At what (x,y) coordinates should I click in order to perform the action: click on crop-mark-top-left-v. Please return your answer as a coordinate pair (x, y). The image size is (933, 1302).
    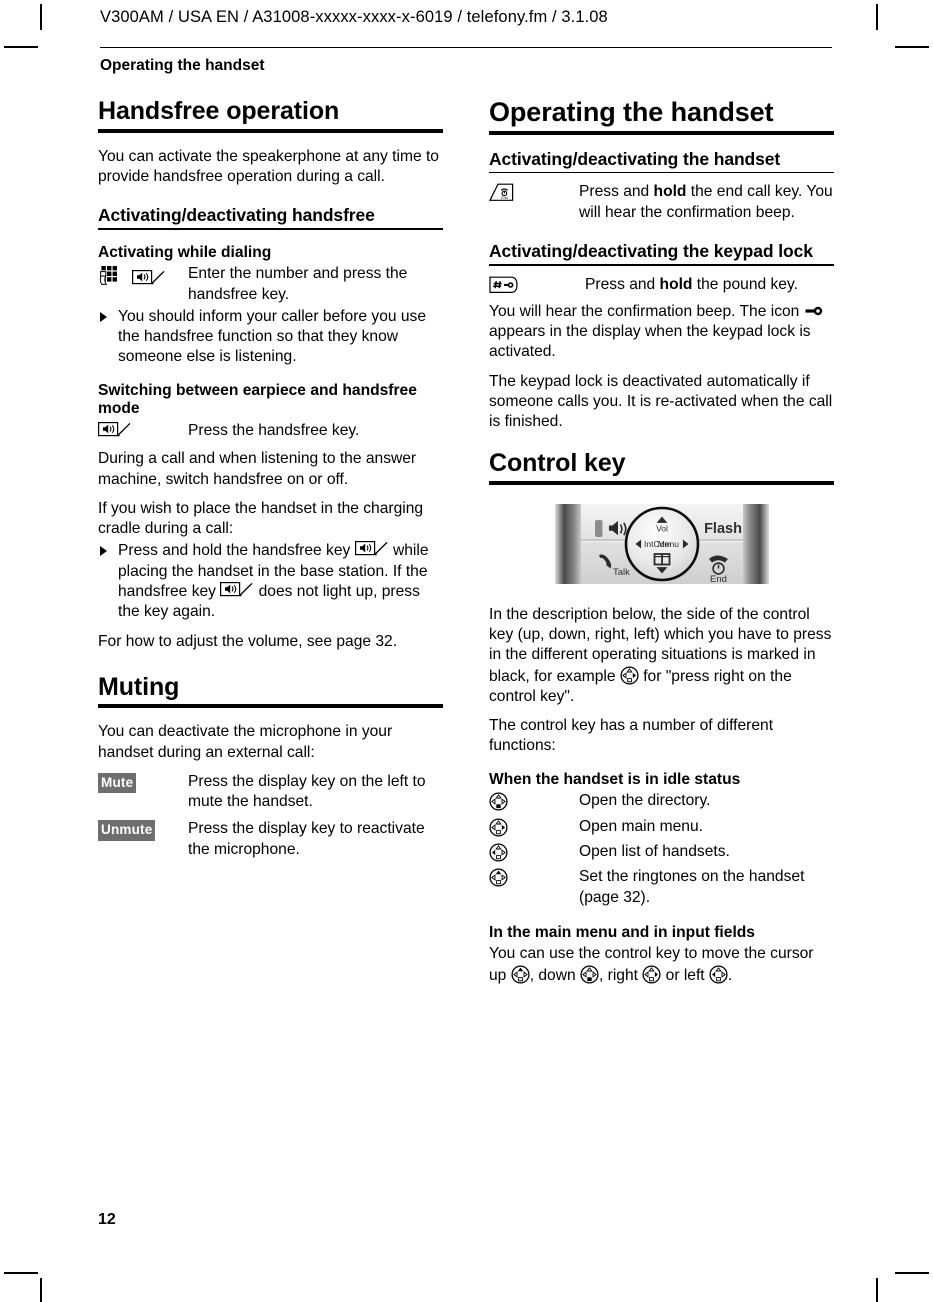
    Looking at the image, I should click on (41, 17).